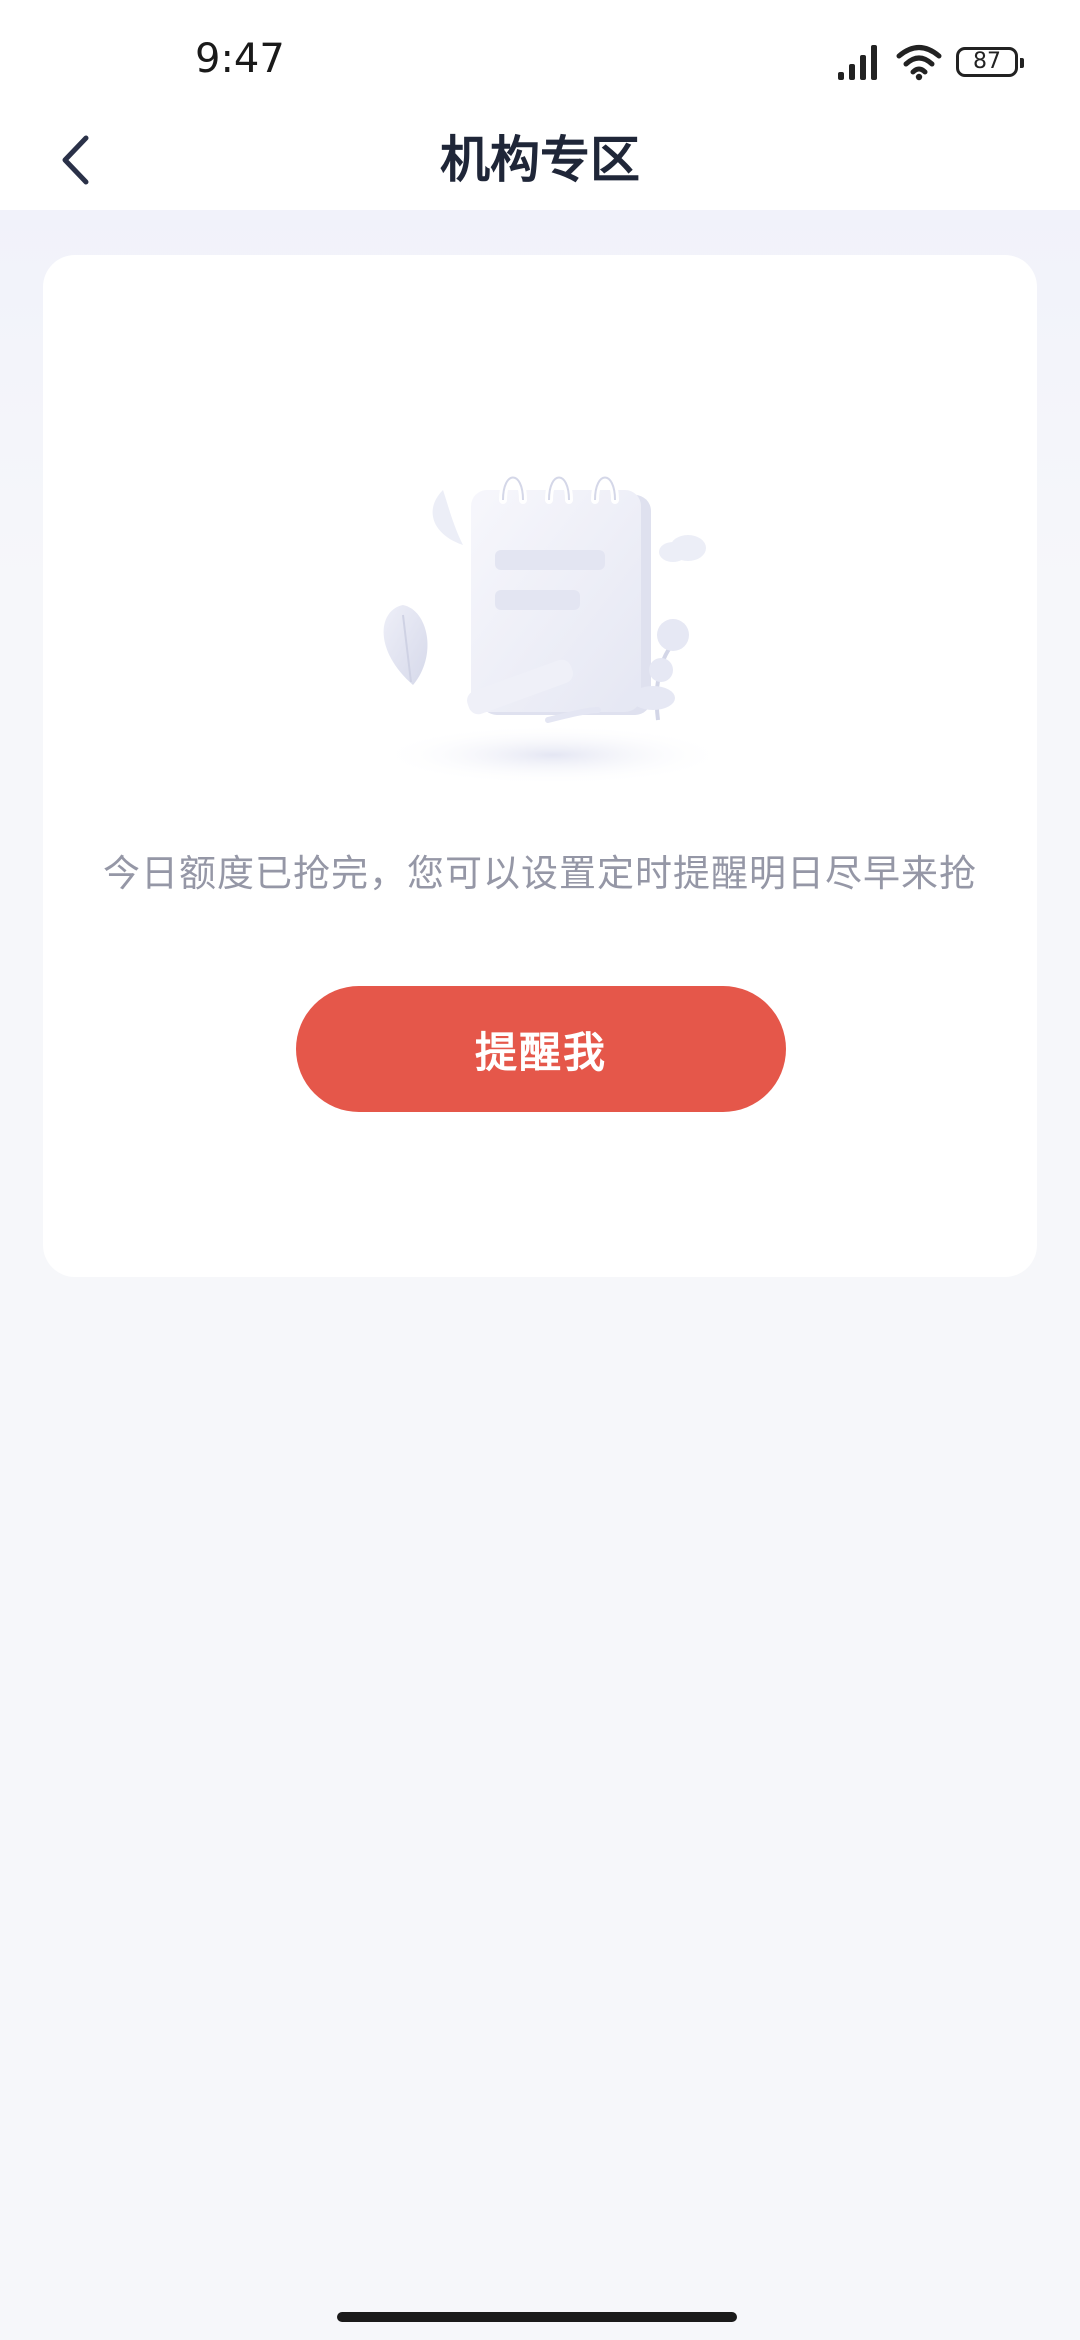 This screenshot has height=2340, width=1080. I want to click on battery-icon: 87, so click(990, 62).